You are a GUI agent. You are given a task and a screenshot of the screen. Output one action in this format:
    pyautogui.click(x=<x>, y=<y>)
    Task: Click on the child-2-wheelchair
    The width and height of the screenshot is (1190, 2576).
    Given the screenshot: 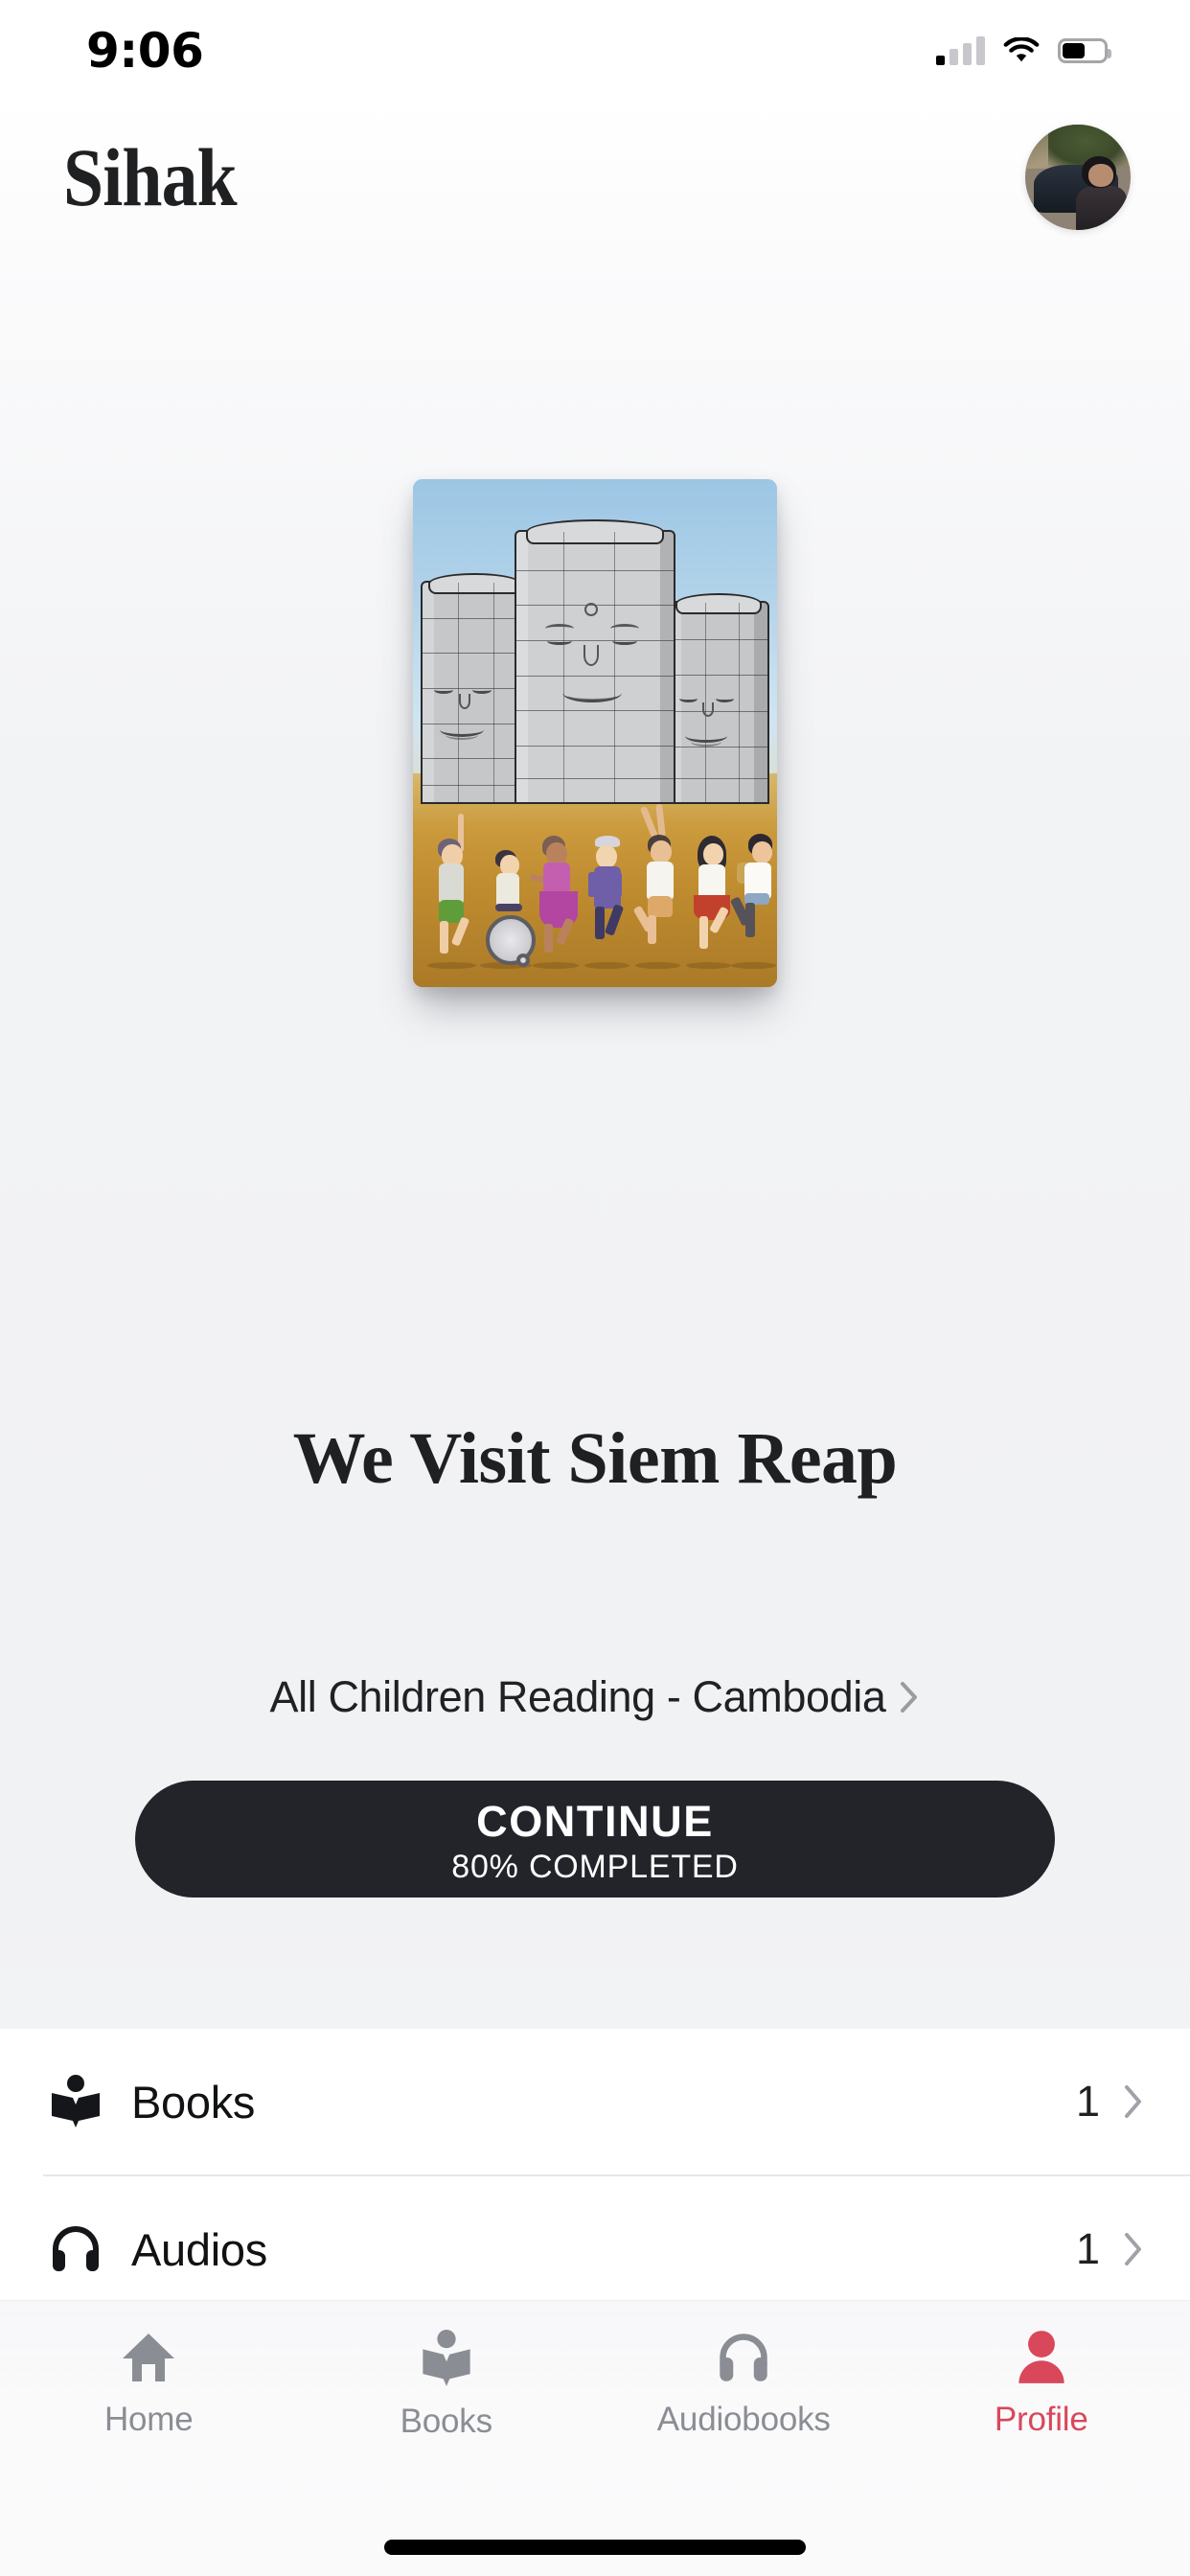 What is the action you would take?
    pyautogui.click(x=509, y=905)
    